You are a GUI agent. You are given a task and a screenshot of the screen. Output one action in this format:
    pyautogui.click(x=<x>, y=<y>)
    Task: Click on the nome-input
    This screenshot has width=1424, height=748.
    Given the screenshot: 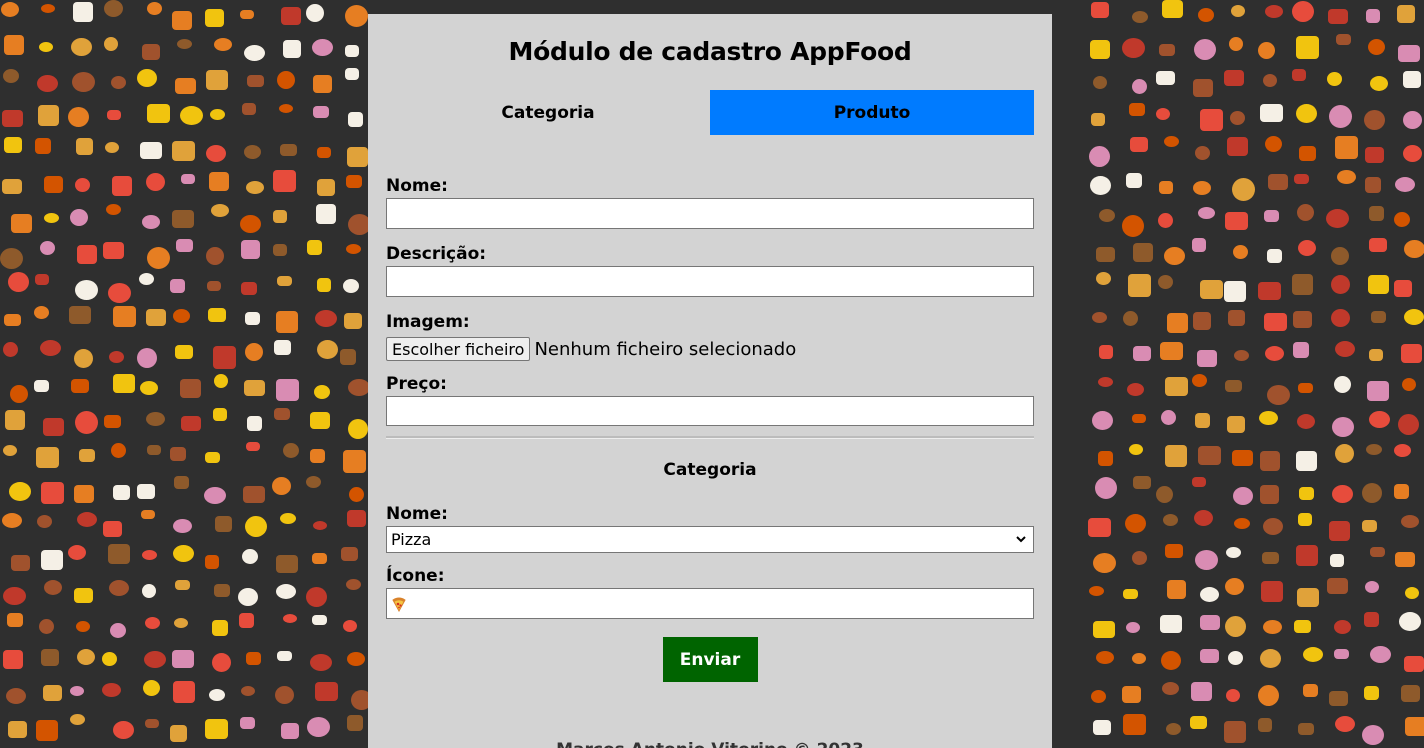 What is the action you would take?
    pyautogui.click(x=710, y=213)
    